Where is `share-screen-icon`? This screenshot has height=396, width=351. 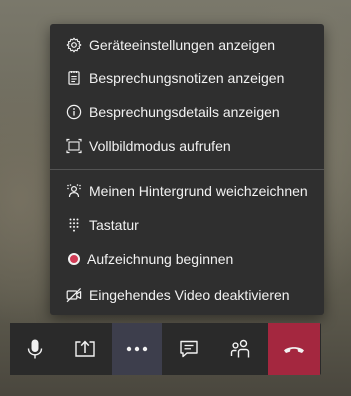 share-screen-icon is located at coordinates (85, 349).